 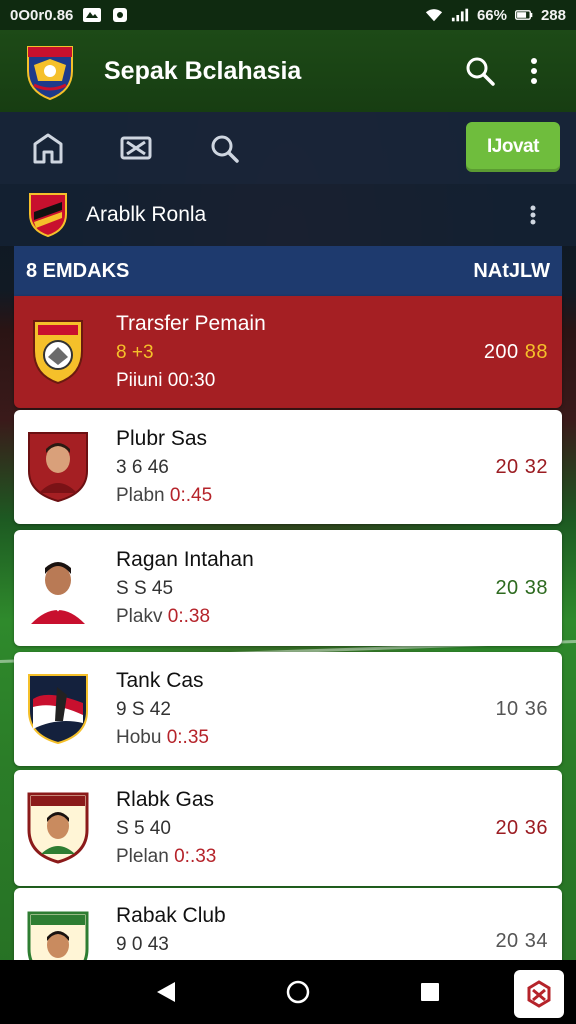 What do you see at coordinates (523, 15) in the screenshot?
I see `battery-icon` at bounding box center [523, 15].